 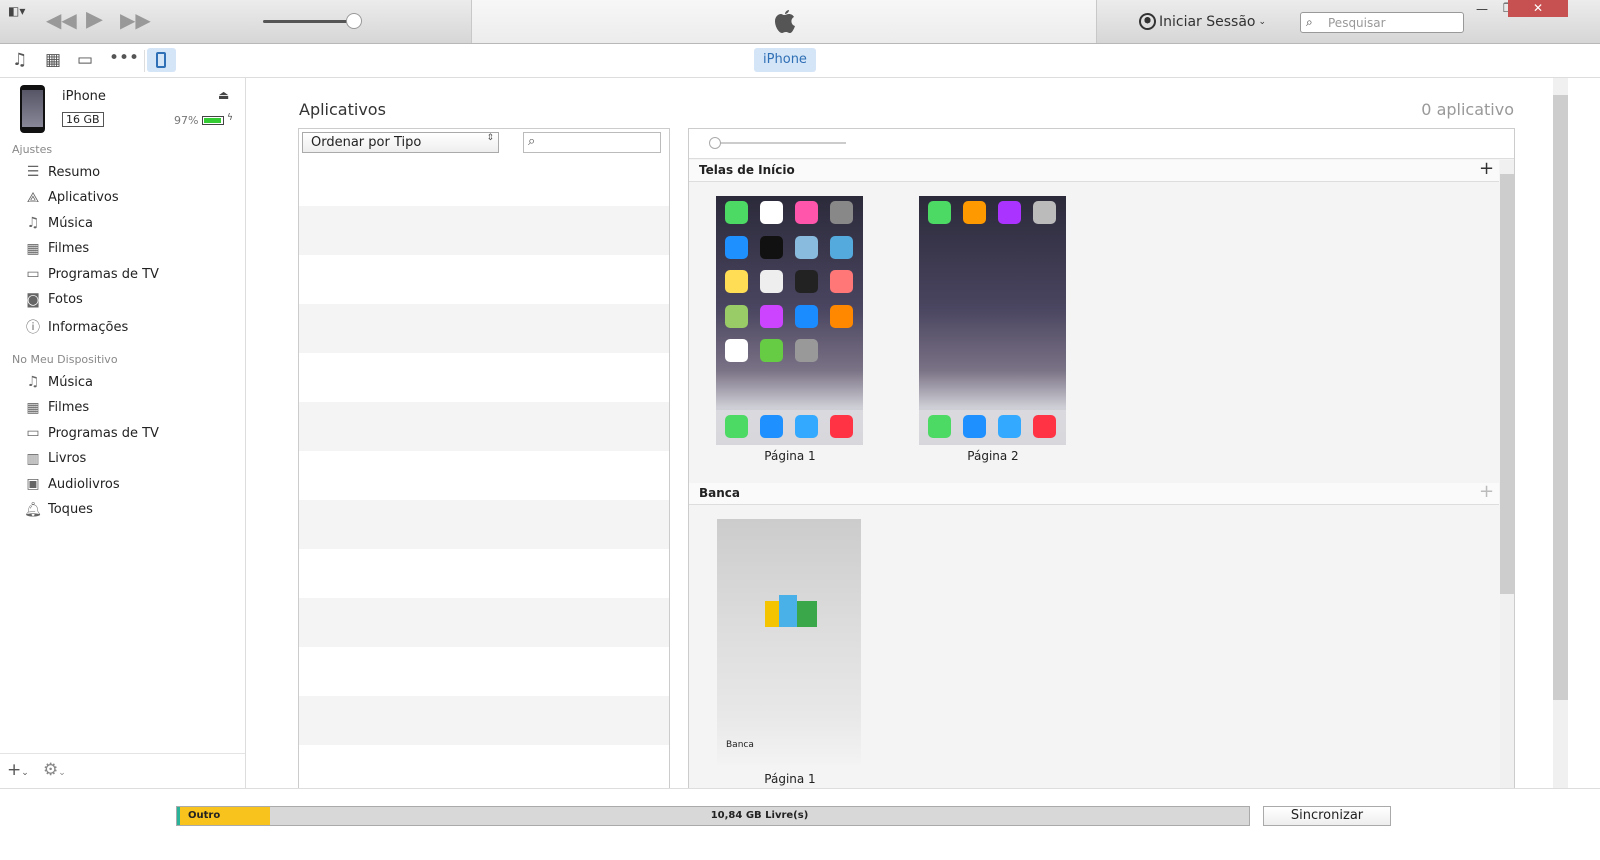 I want to click on camera-icon: ◙, so click(x=33, y=299).